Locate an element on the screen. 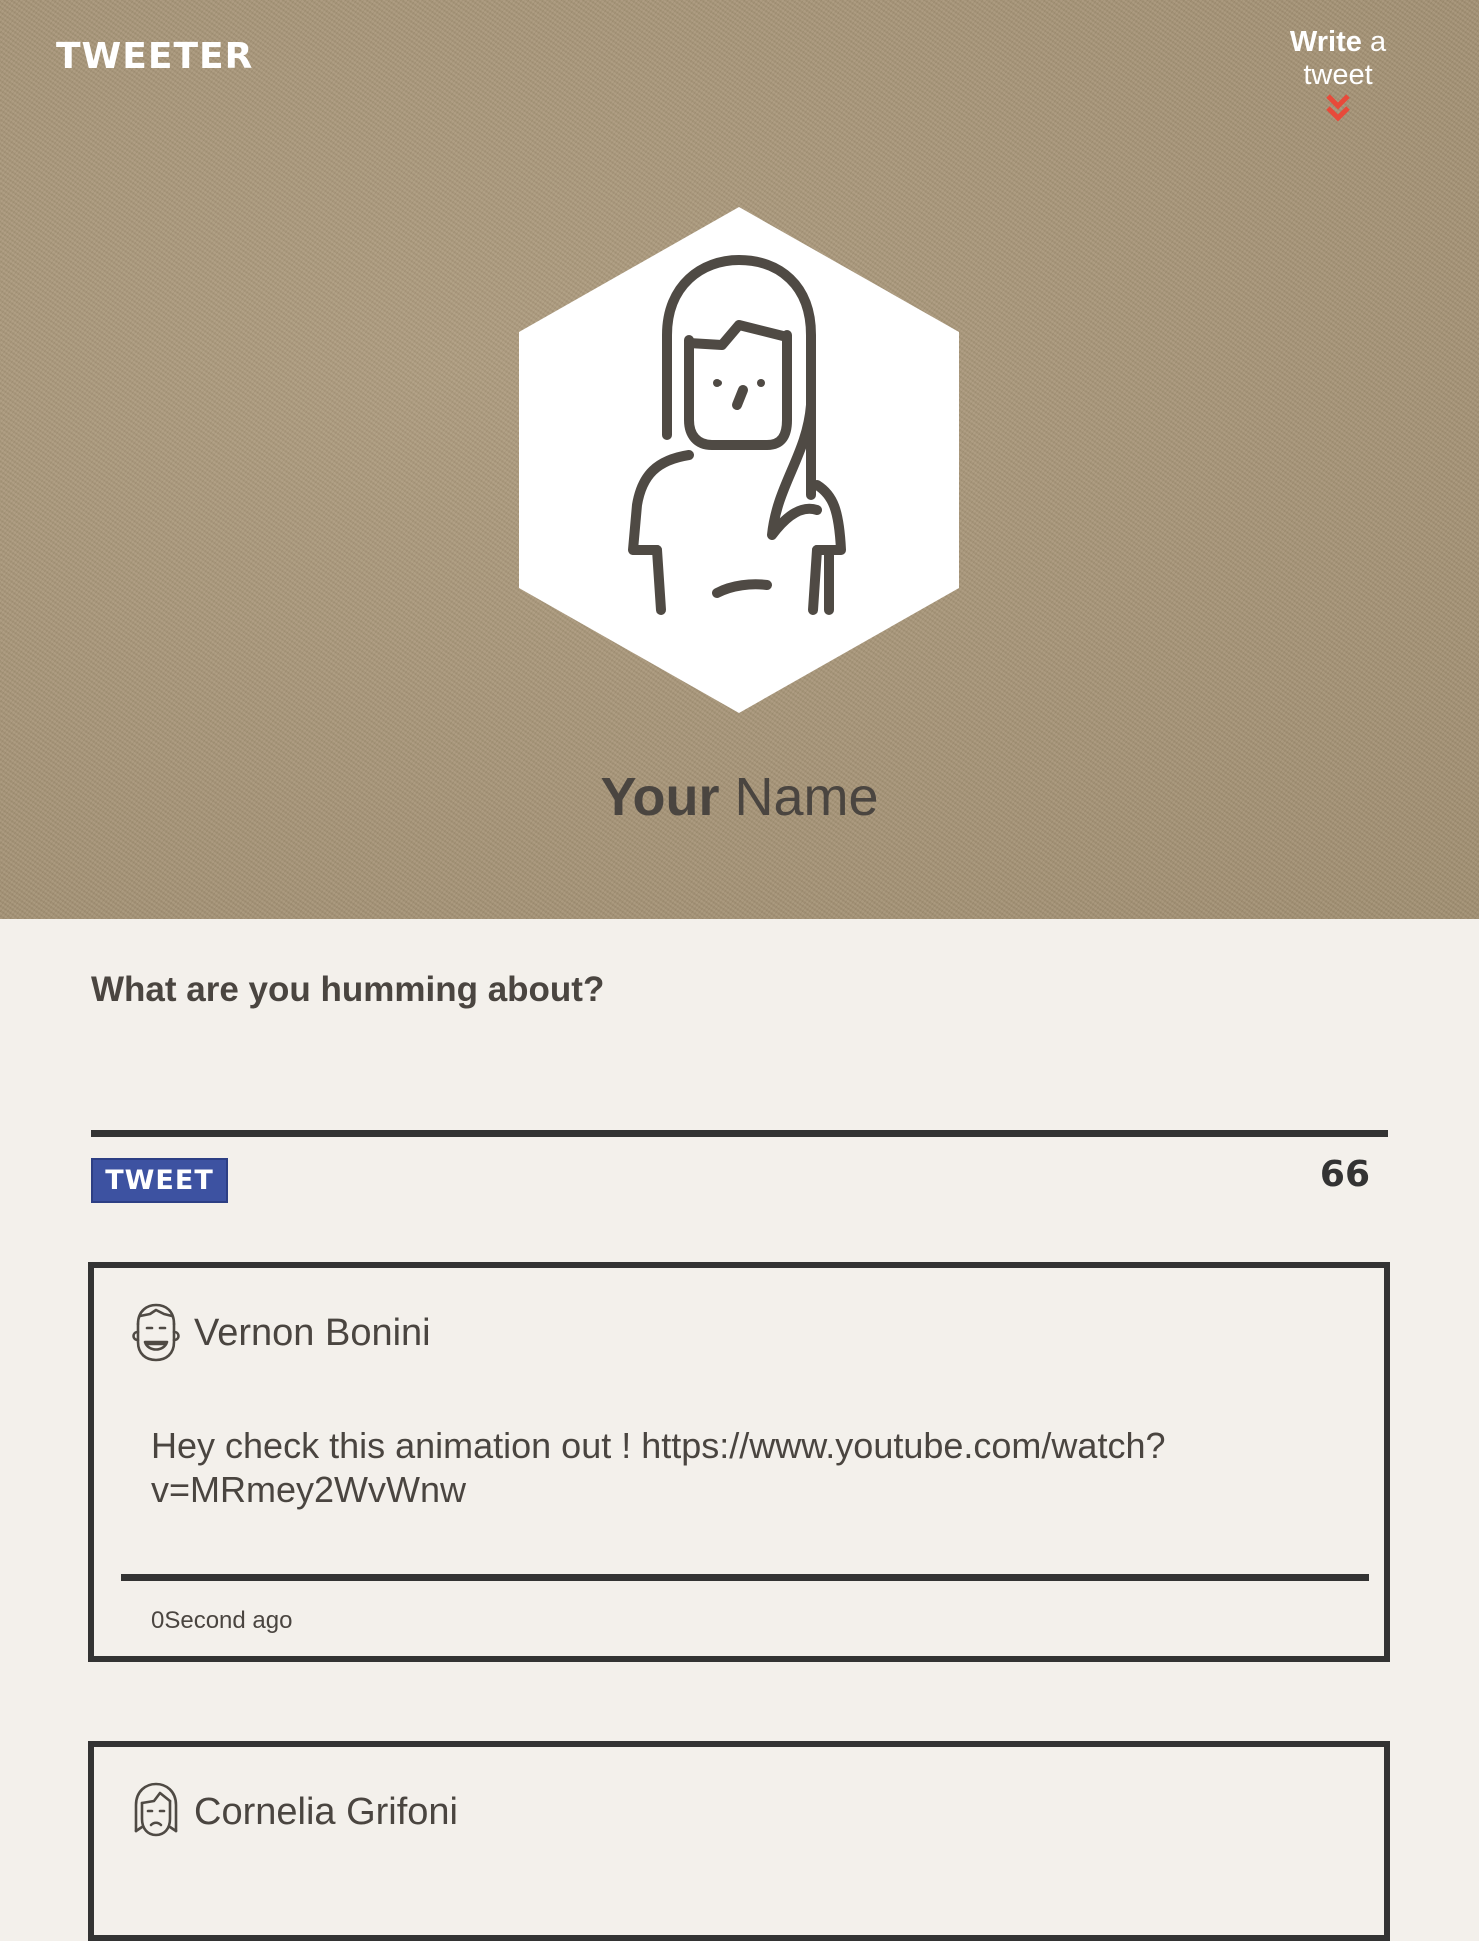 This screenshot has height=1941, width=1479. profile-name: Your Name is located at coordinates (739, 797).